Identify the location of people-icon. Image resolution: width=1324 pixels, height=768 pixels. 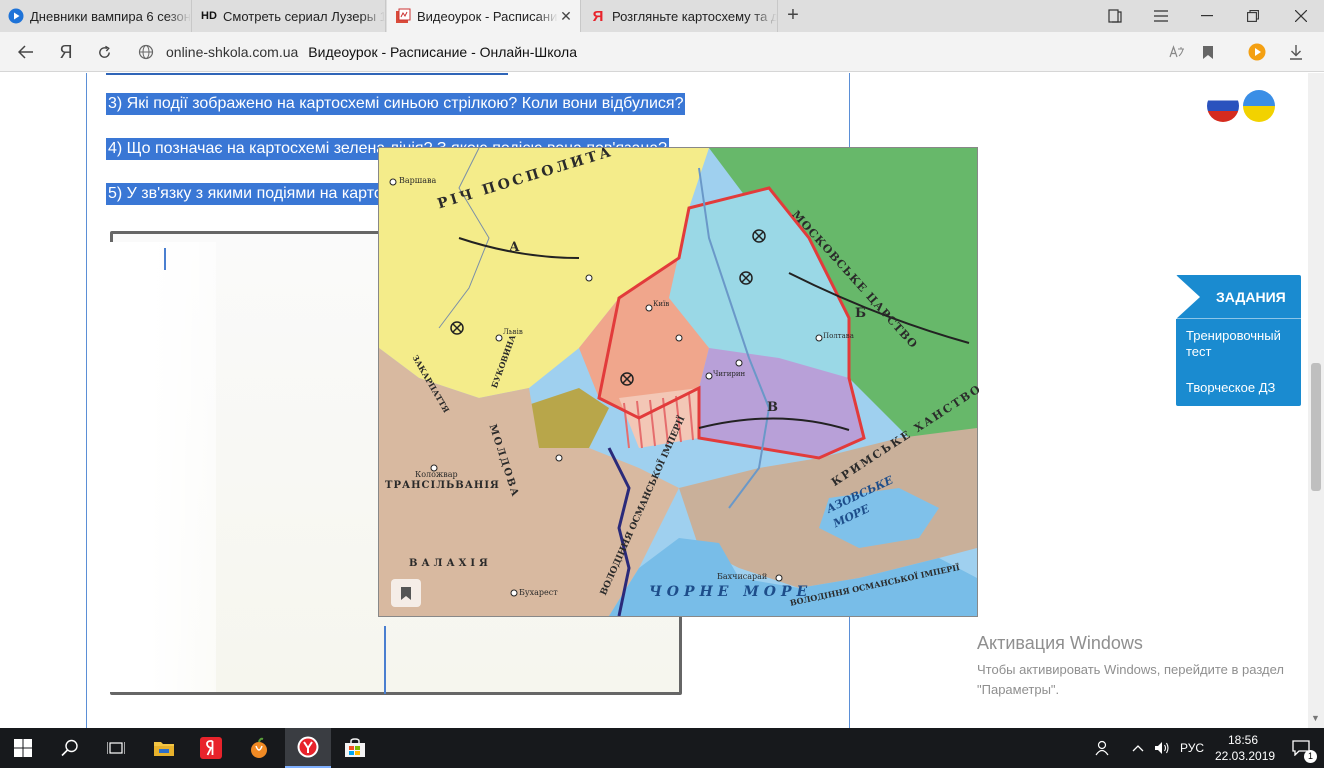
(1102, 748).